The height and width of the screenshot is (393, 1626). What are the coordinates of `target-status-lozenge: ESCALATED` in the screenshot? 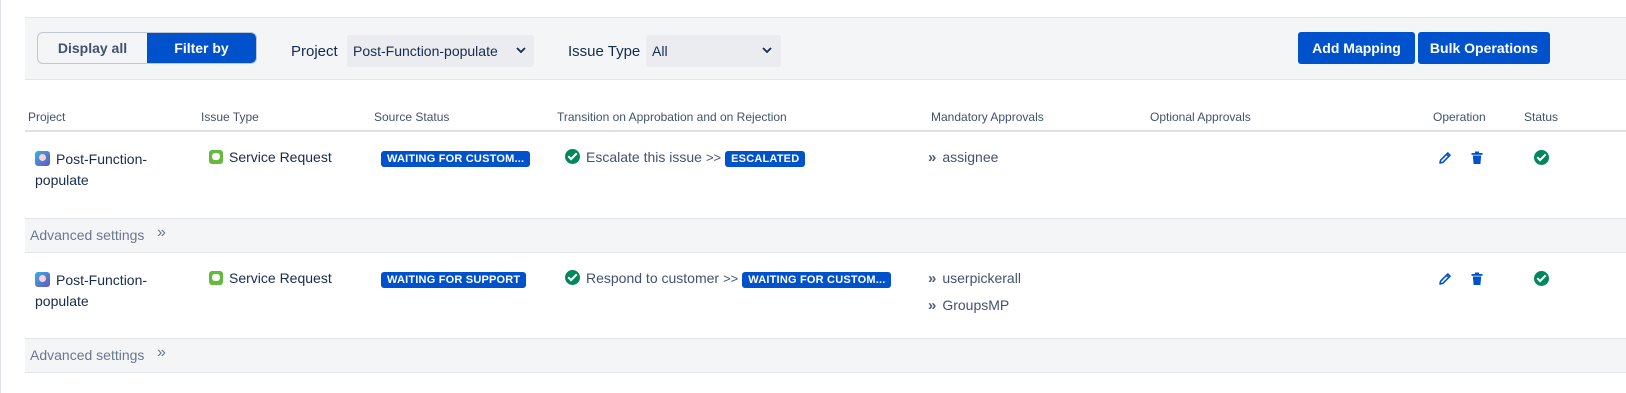 It's located at (765, 159).